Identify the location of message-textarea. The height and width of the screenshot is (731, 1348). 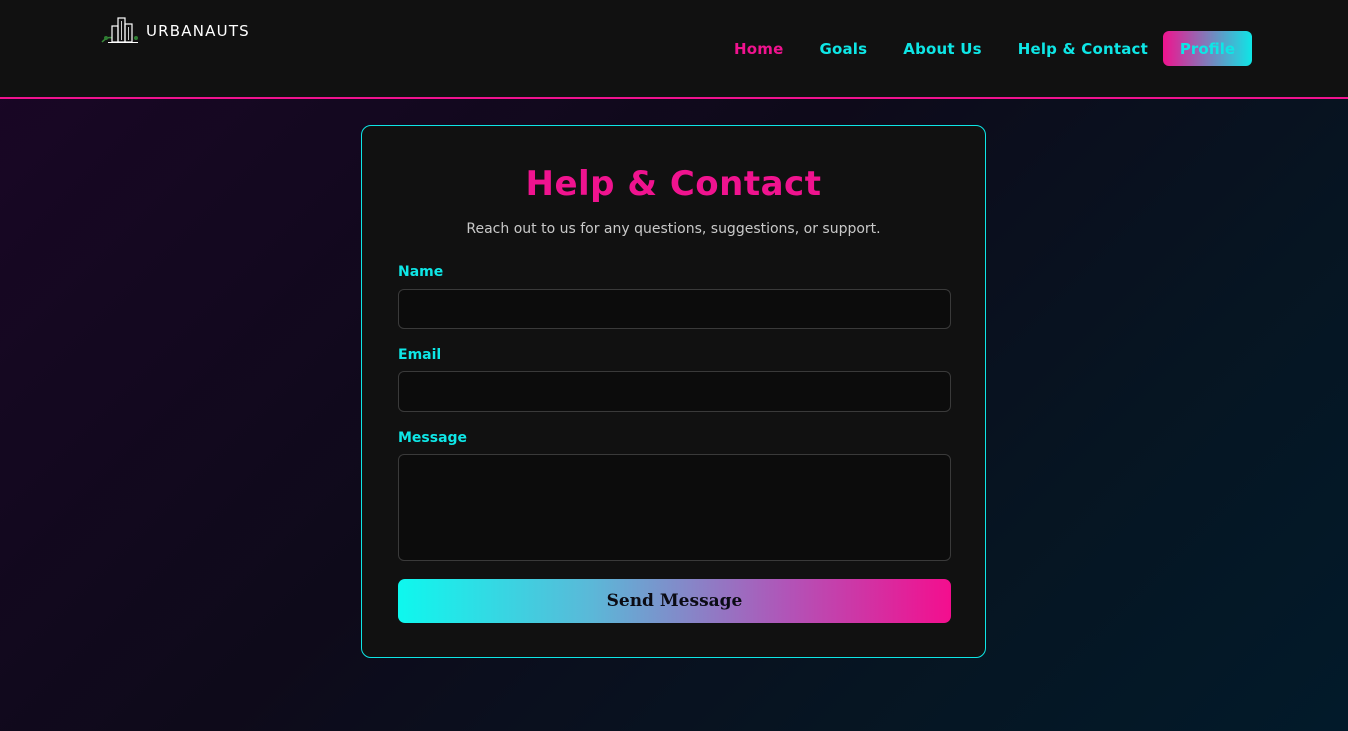
(674, 507).